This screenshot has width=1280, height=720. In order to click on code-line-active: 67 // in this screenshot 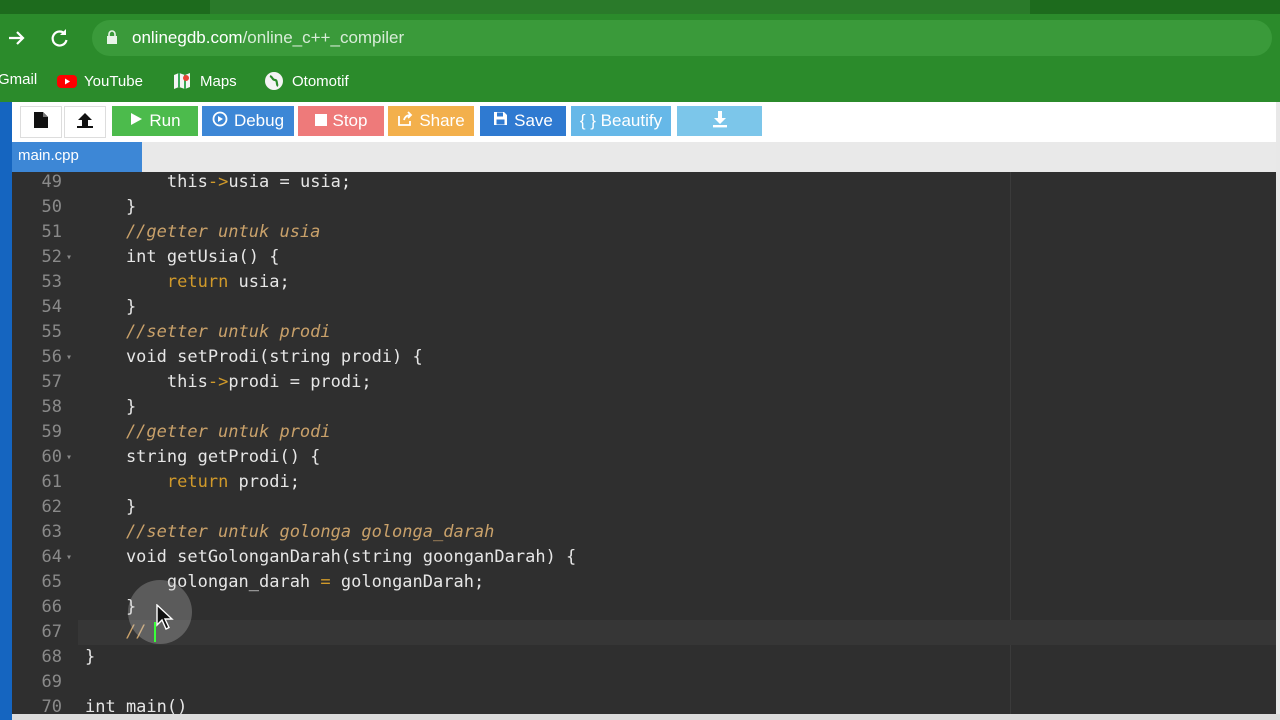, I will do `click(644, 632)`.